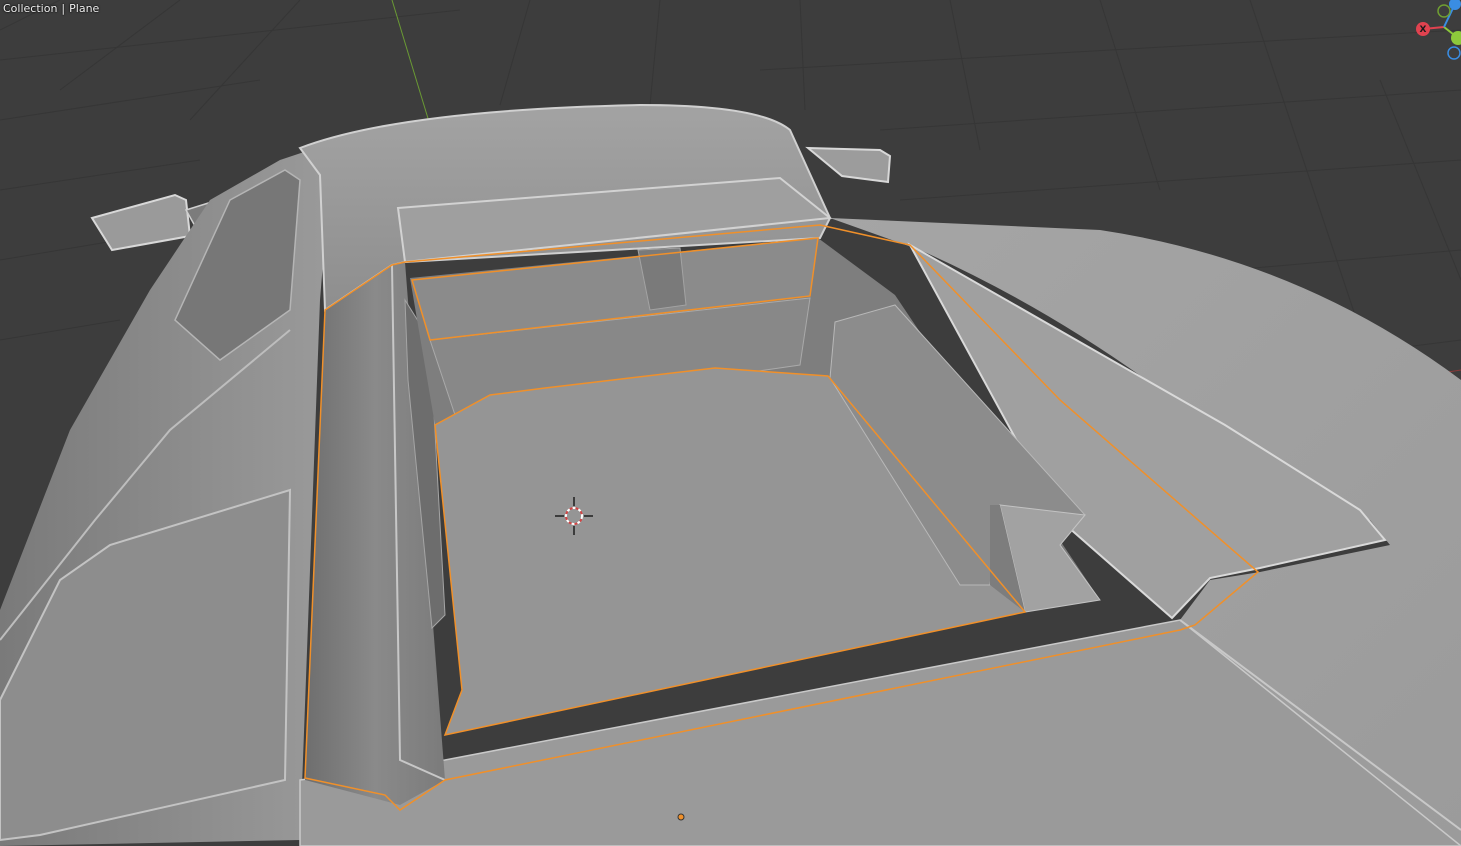 This screenshot has width=1461, height=846. Describe the element at coordinates (1430, 35) in the screenshot. I see `navigation-gizmo: X` at that location.